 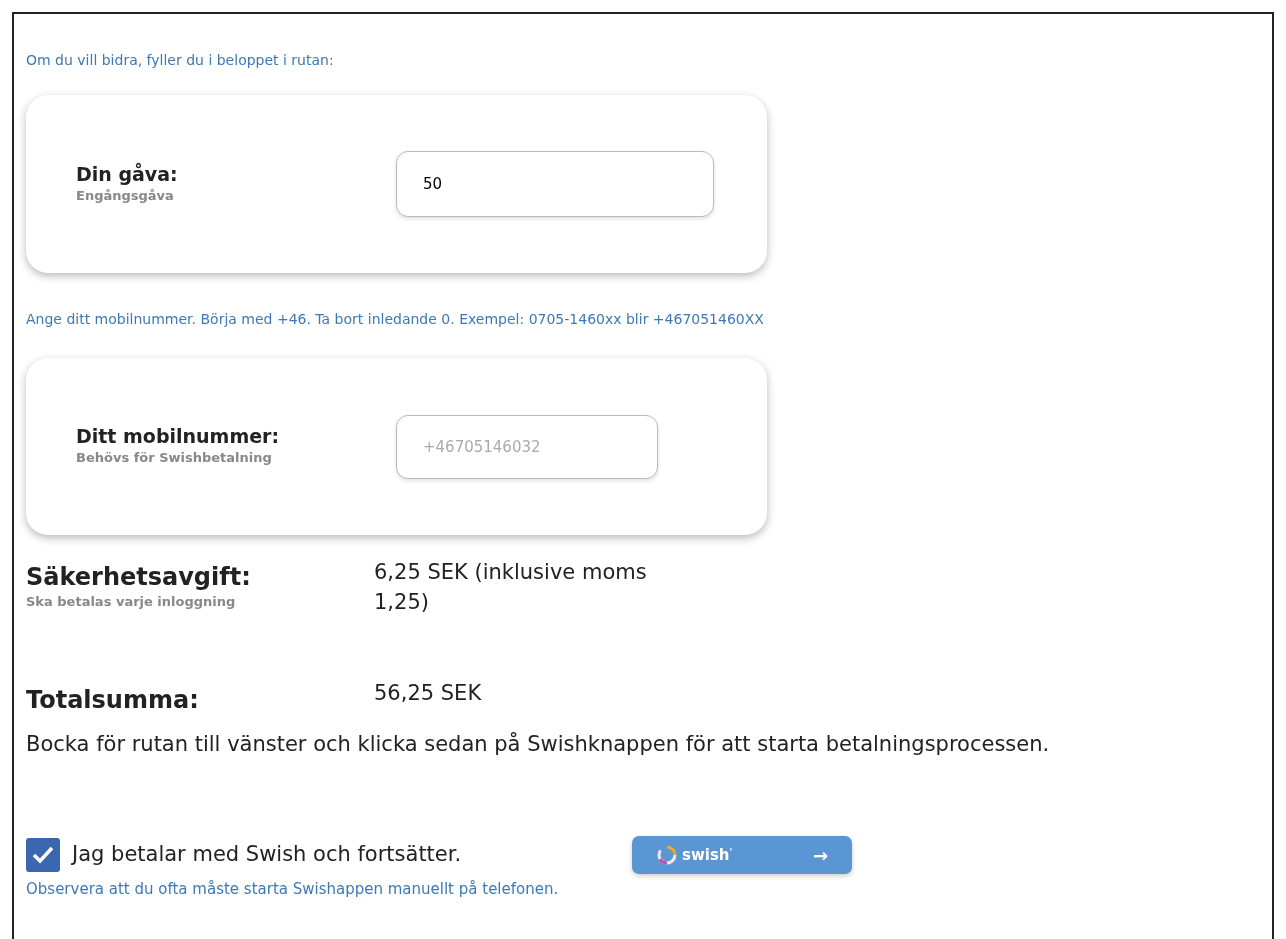 I want to click on phone-sublabel: Behövs för Swishbetalning, so click(x=174, y=458).